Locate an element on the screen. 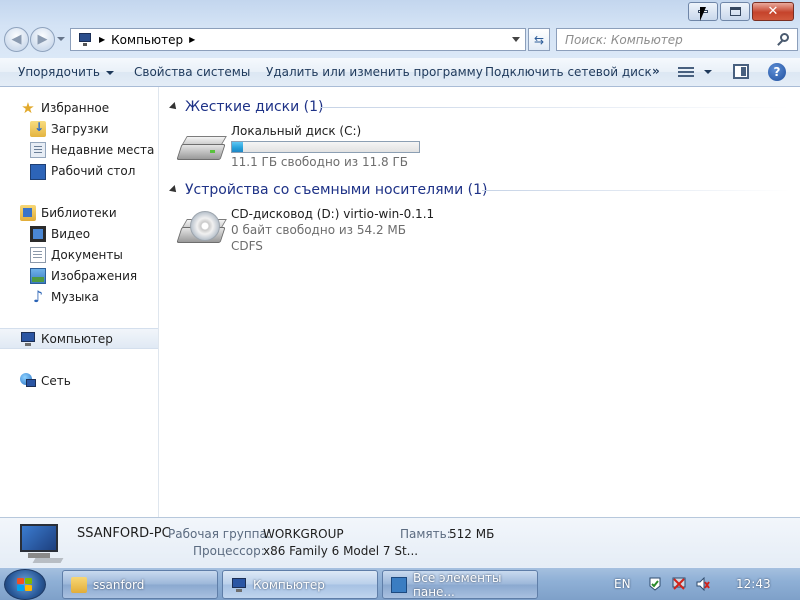  forward-button: ▶ is located at coordinates (42, 39).